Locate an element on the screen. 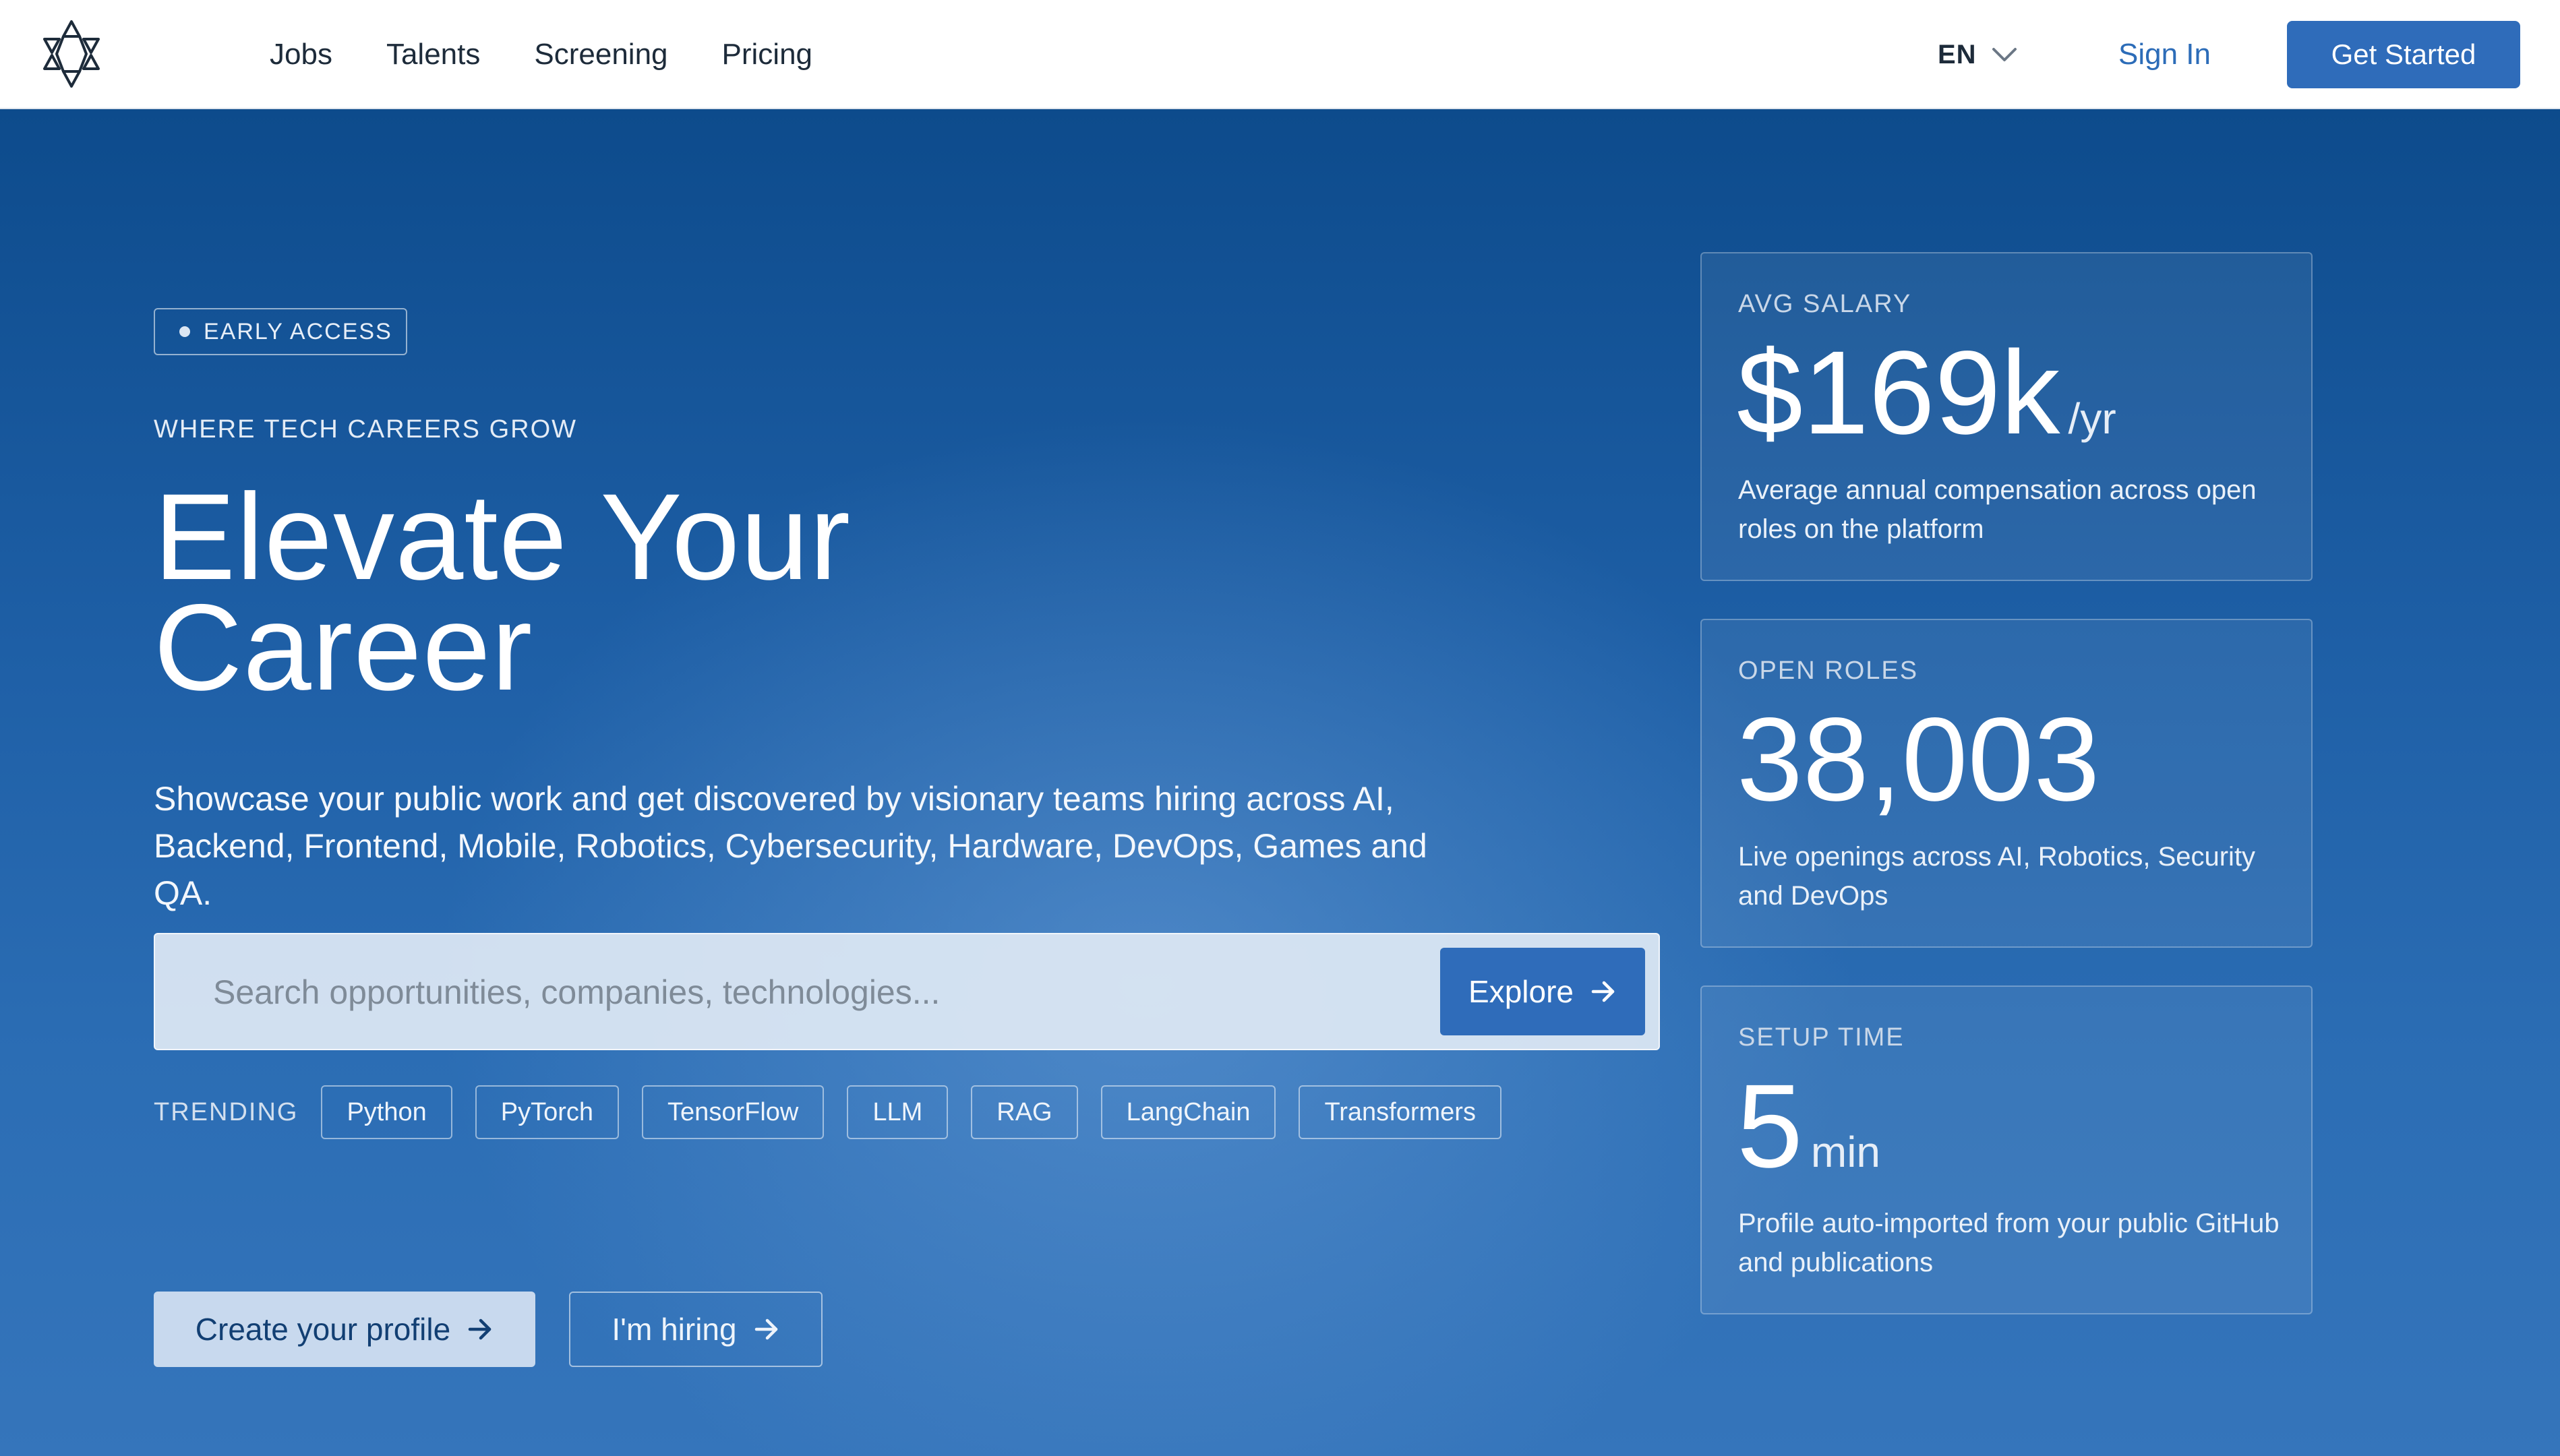 Image resolution: width=2560 pixels, height=1456 pixels. im-hiring-button: I'm hiring is located at coordinates (696, 1329).